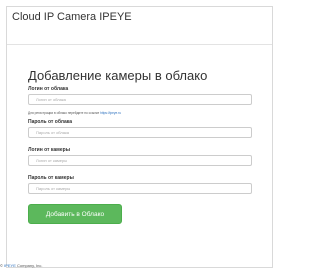 This screenshot has width=320, height=274. What do you see at coordinates (110, 113) in the screenshot?
I see `registration-link: https://ipeye.ru` at bounding box center [110, 113].